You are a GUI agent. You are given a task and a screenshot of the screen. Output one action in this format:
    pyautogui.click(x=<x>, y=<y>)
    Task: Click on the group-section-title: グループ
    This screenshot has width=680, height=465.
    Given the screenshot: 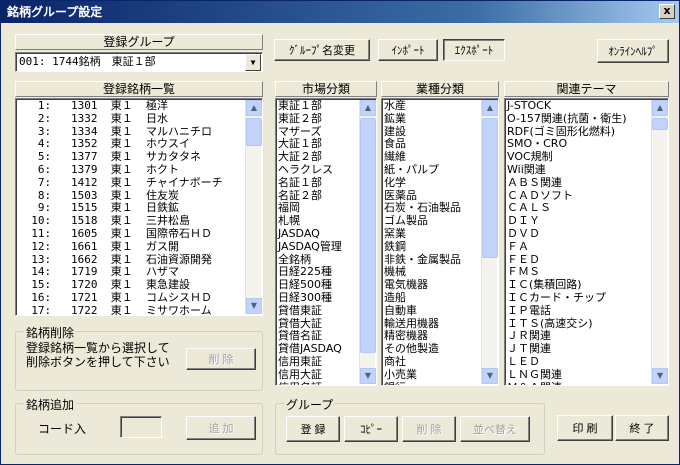 What is the action you would take?
    pyautogui.click(x=310, y=404)
    